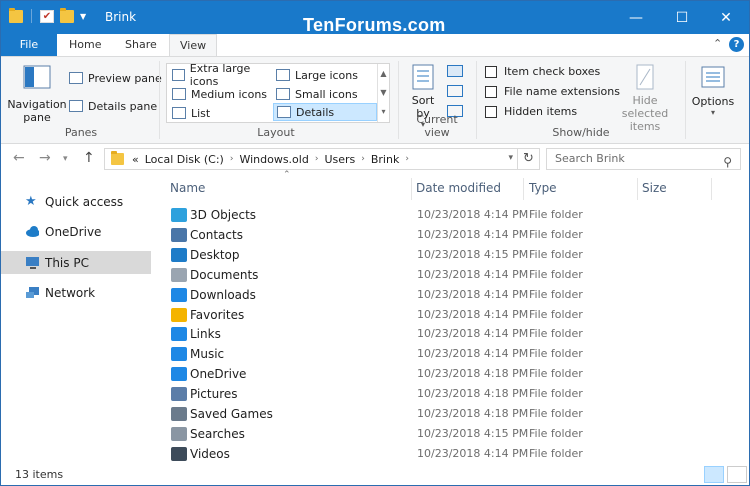 The image size is (750, 486). What do you see at coordinates (717, 43) in the screenshot?
I see `collapse-ribbon-icon: ⌃` at bounding box center [717, 43].